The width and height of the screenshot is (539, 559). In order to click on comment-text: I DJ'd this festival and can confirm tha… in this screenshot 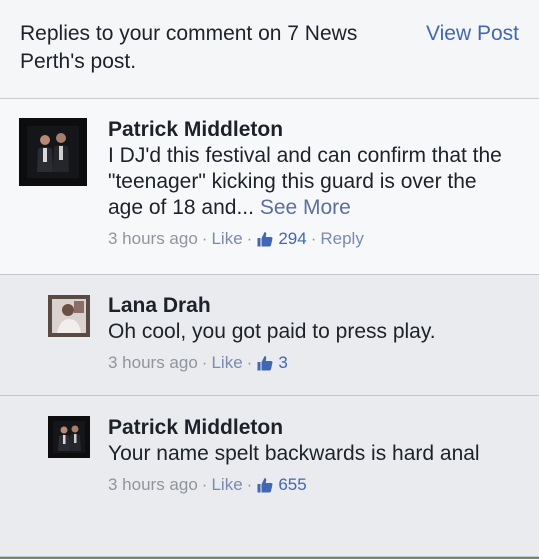, I will do `click(311, 182)`.